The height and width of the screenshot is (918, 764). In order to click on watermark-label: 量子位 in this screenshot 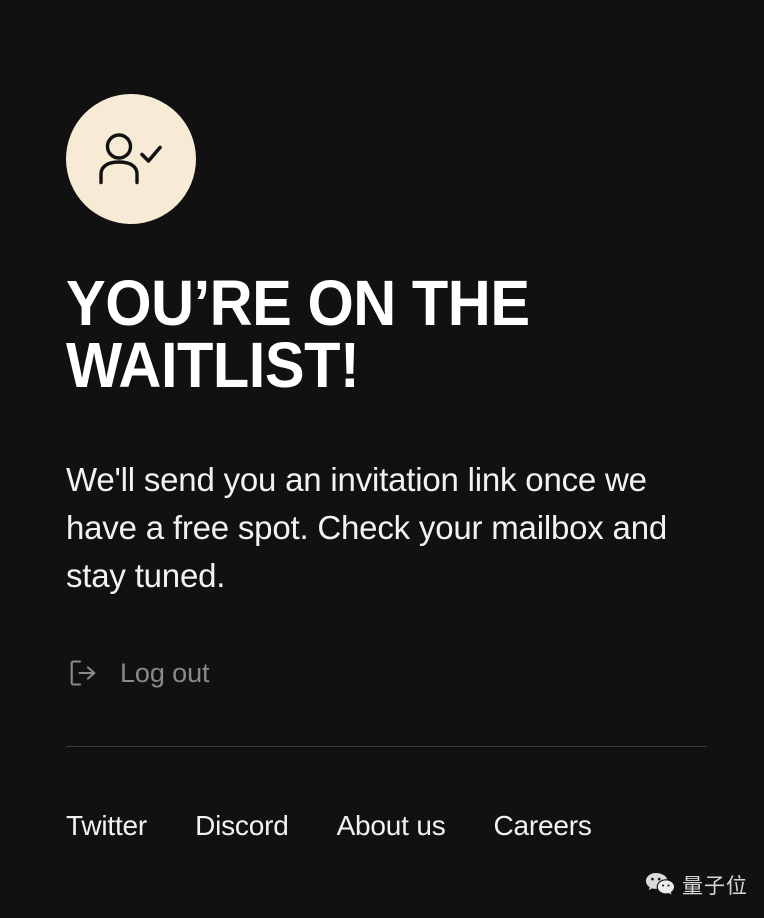, I will do `click(715, 886)`.